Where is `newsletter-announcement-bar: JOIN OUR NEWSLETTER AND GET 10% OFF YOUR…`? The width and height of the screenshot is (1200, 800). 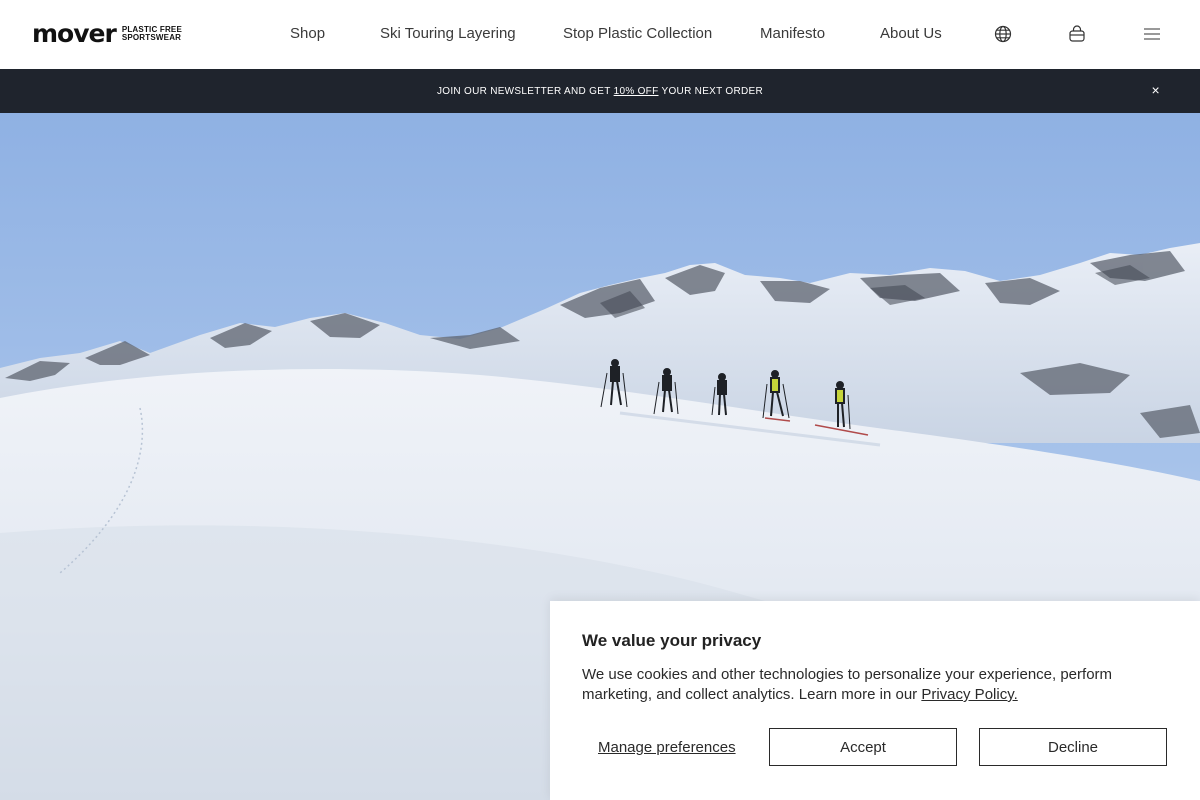
newsletter-announcement-bar: JOIN OUR NEWSLETTER AND GET 10% OFF YOUR… is located at coordinates (600, 91).